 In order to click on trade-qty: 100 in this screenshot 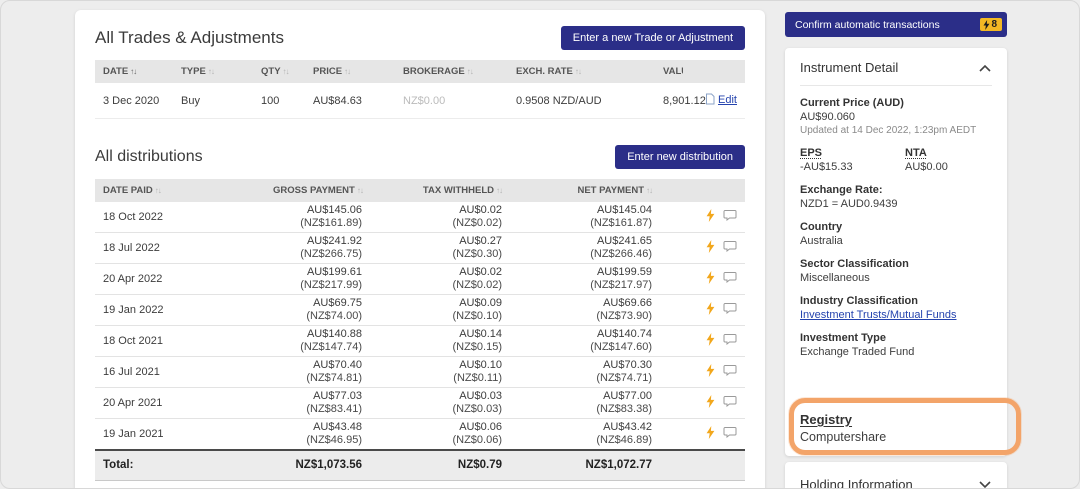, I will do `click(279, 101)`.